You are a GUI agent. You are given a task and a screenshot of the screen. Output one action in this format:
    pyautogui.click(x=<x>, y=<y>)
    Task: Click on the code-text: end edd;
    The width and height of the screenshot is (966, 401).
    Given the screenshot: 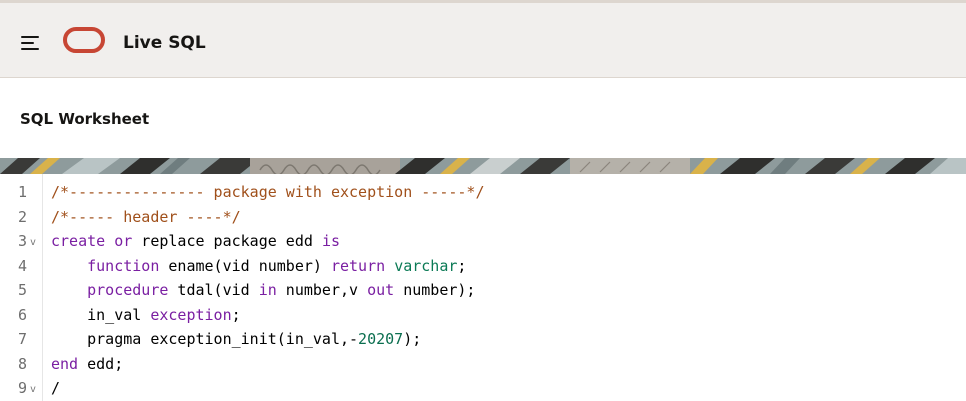 What is the action you would take?
    pyautogui.click(x=87, y=364)
    